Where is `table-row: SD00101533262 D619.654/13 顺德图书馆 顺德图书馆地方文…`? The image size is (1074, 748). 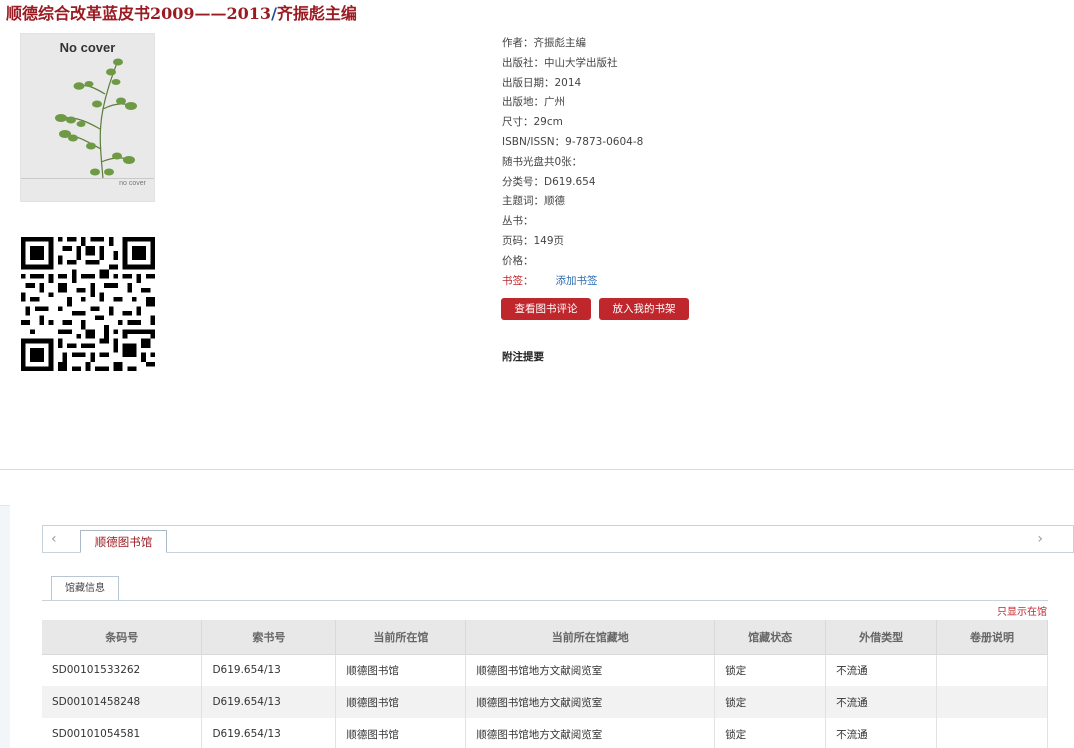 table-row: SD00101533262 D619.654/13 顺德图书馆 顺德图书馆地方文… is located at coordinates (545, 670).